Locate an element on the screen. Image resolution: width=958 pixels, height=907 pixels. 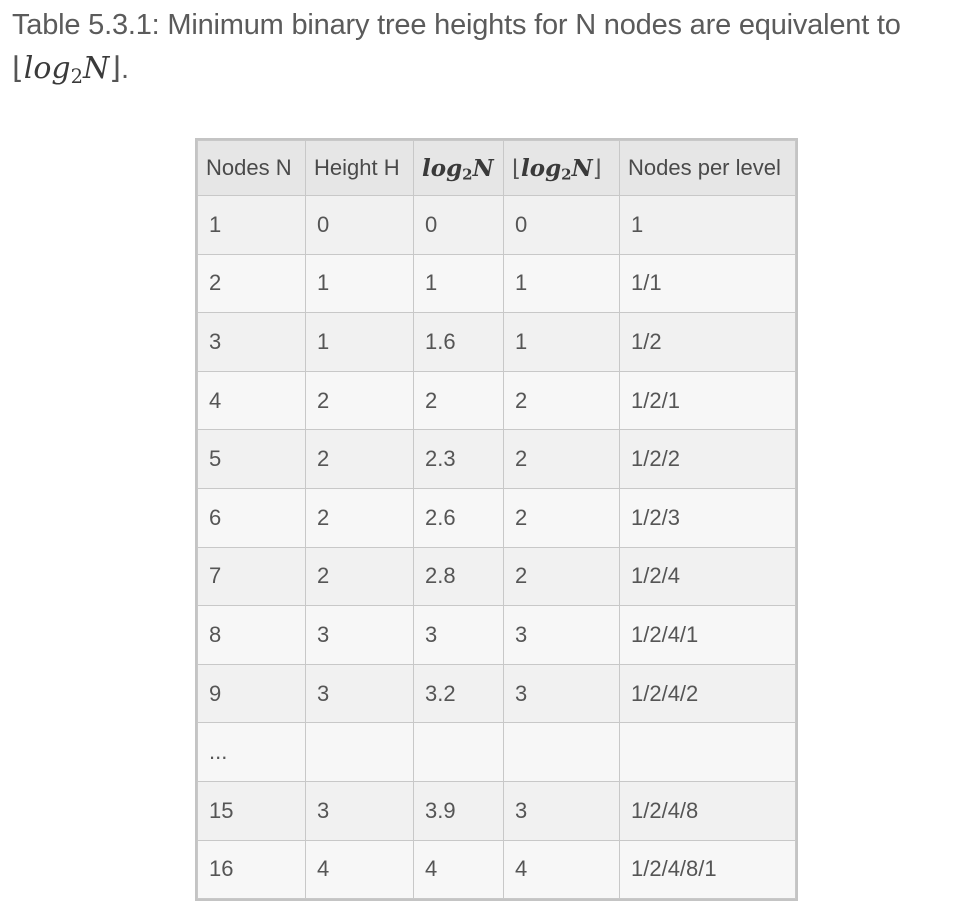
log-base: 2 is located at coordinates (77, 76).